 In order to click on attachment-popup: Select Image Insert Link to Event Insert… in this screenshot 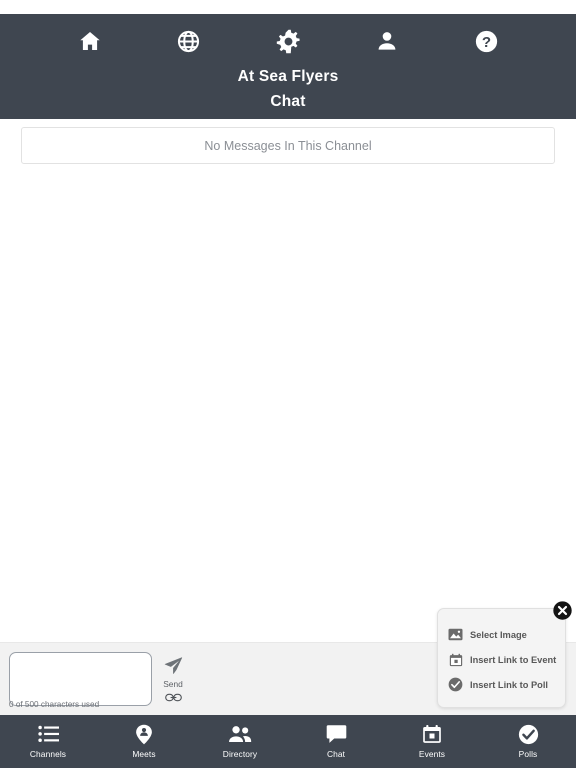, I will do `click(504, 654)`.